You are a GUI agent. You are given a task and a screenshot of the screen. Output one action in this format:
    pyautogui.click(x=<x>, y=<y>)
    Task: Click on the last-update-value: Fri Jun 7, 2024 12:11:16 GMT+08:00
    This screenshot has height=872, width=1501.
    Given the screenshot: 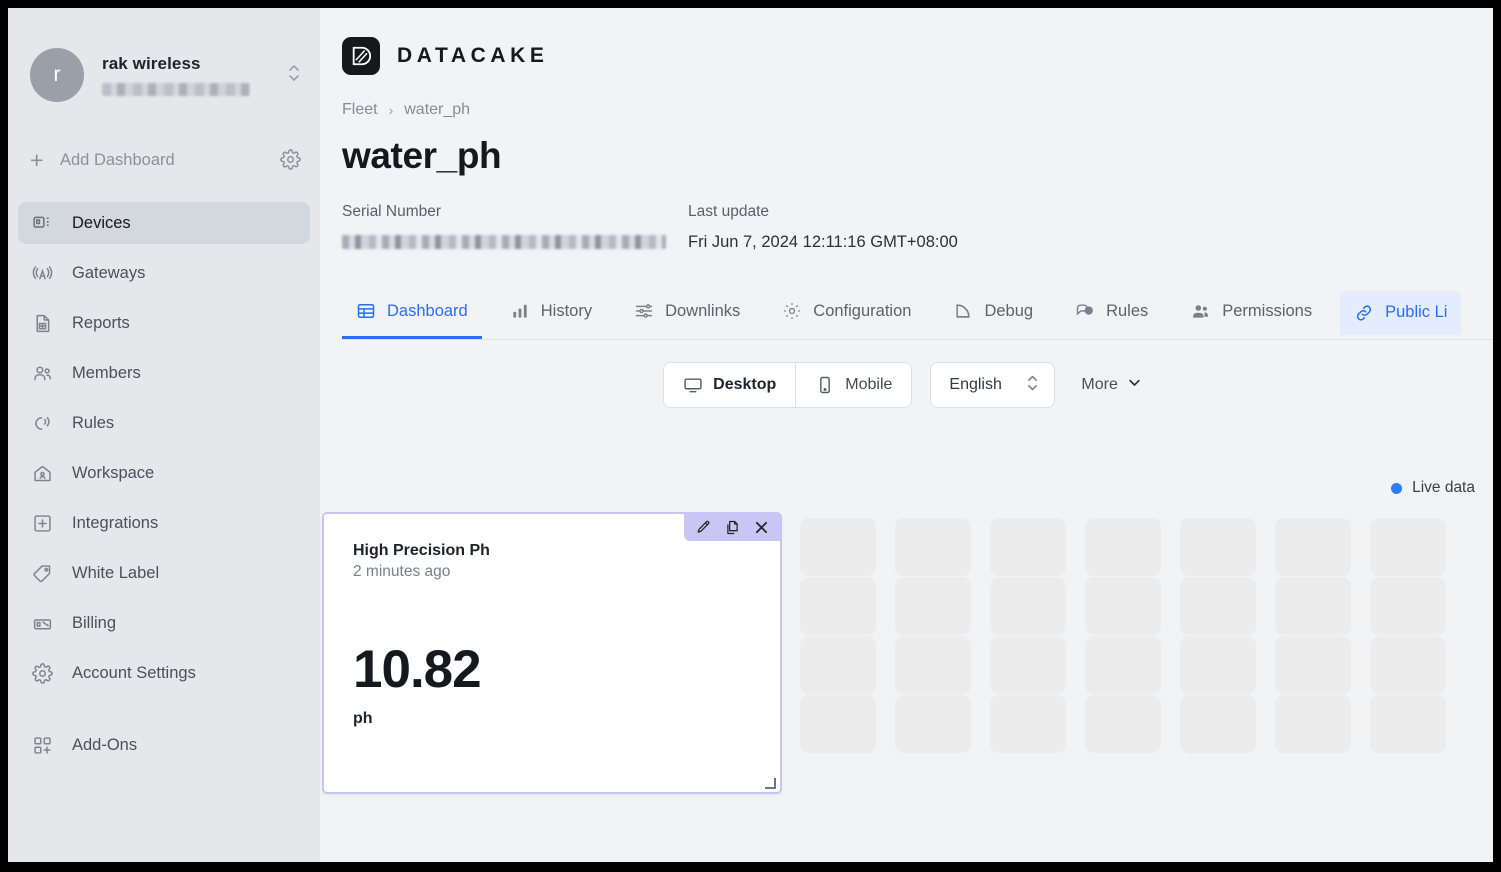 What is the action you would take?
    pyautogui.click(x=823, y=242)
    